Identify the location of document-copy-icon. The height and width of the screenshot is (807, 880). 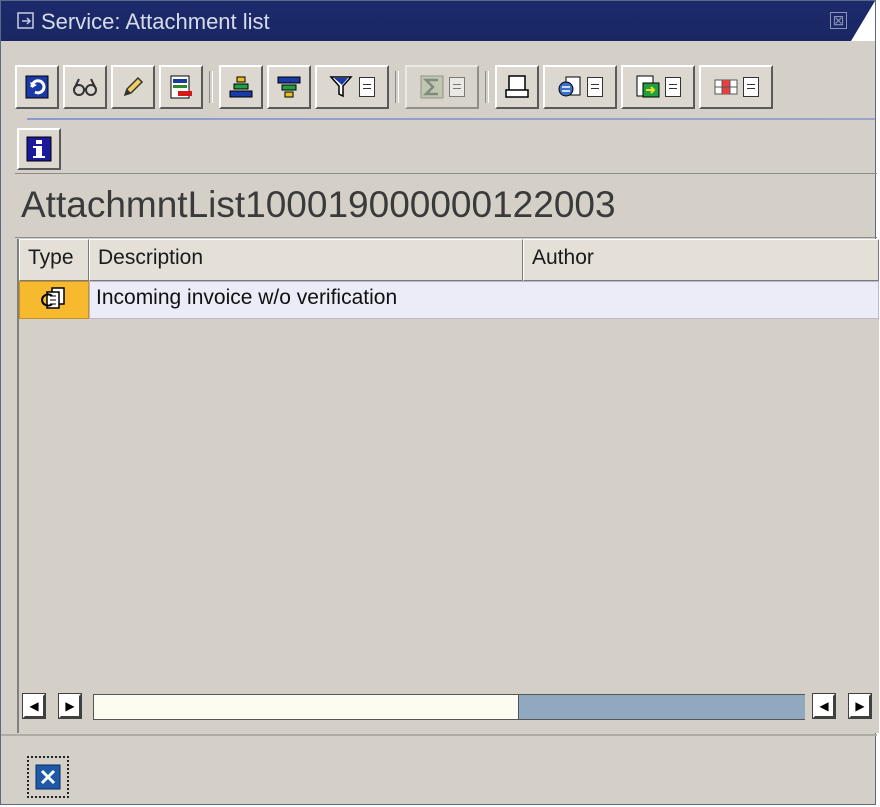
(53, 298).